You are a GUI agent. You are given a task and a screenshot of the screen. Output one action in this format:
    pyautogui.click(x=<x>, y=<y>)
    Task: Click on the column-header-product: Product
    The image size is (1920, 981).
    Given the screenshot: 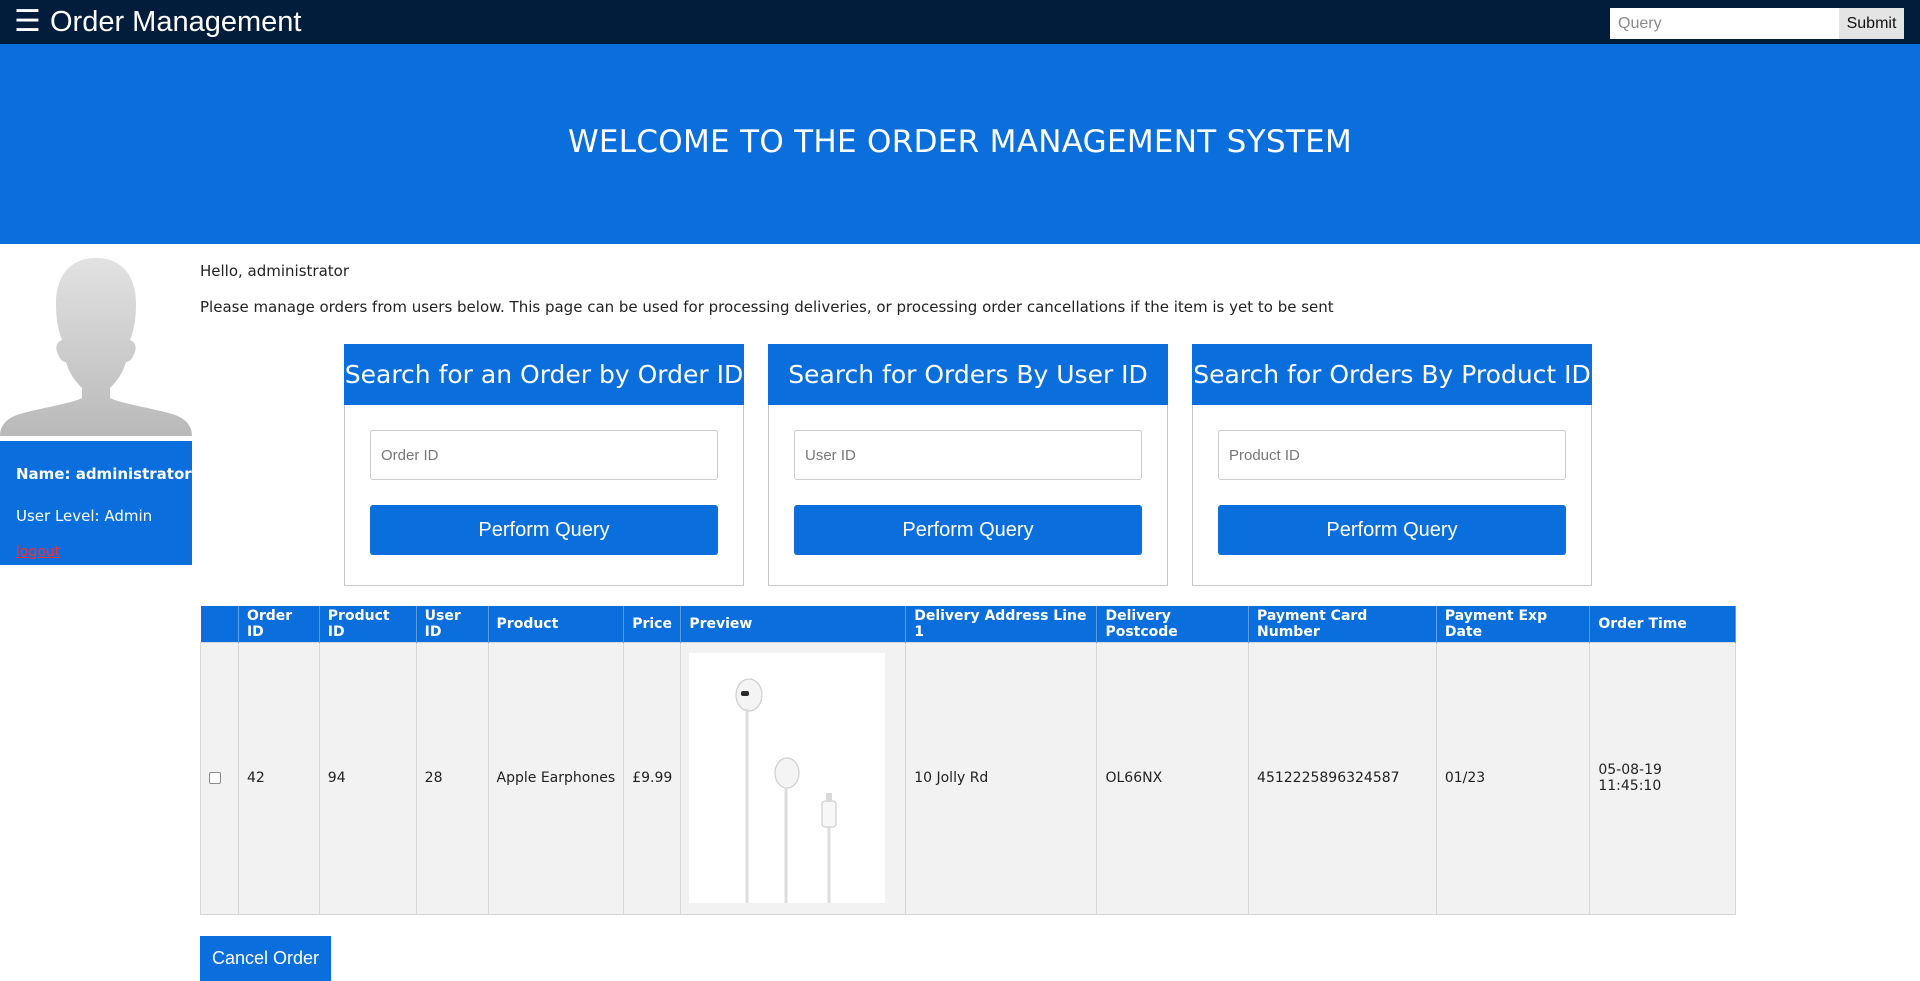 What is the action you would take?
    pyautogui.click(x=556, y=624)
    